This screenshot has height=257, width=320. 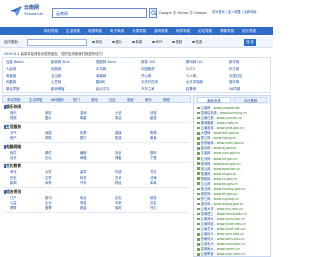 What do you see at coordinates (112, 100) in the screenshot?
I see `category-tab: 社区` at bounding box center [112, 100].